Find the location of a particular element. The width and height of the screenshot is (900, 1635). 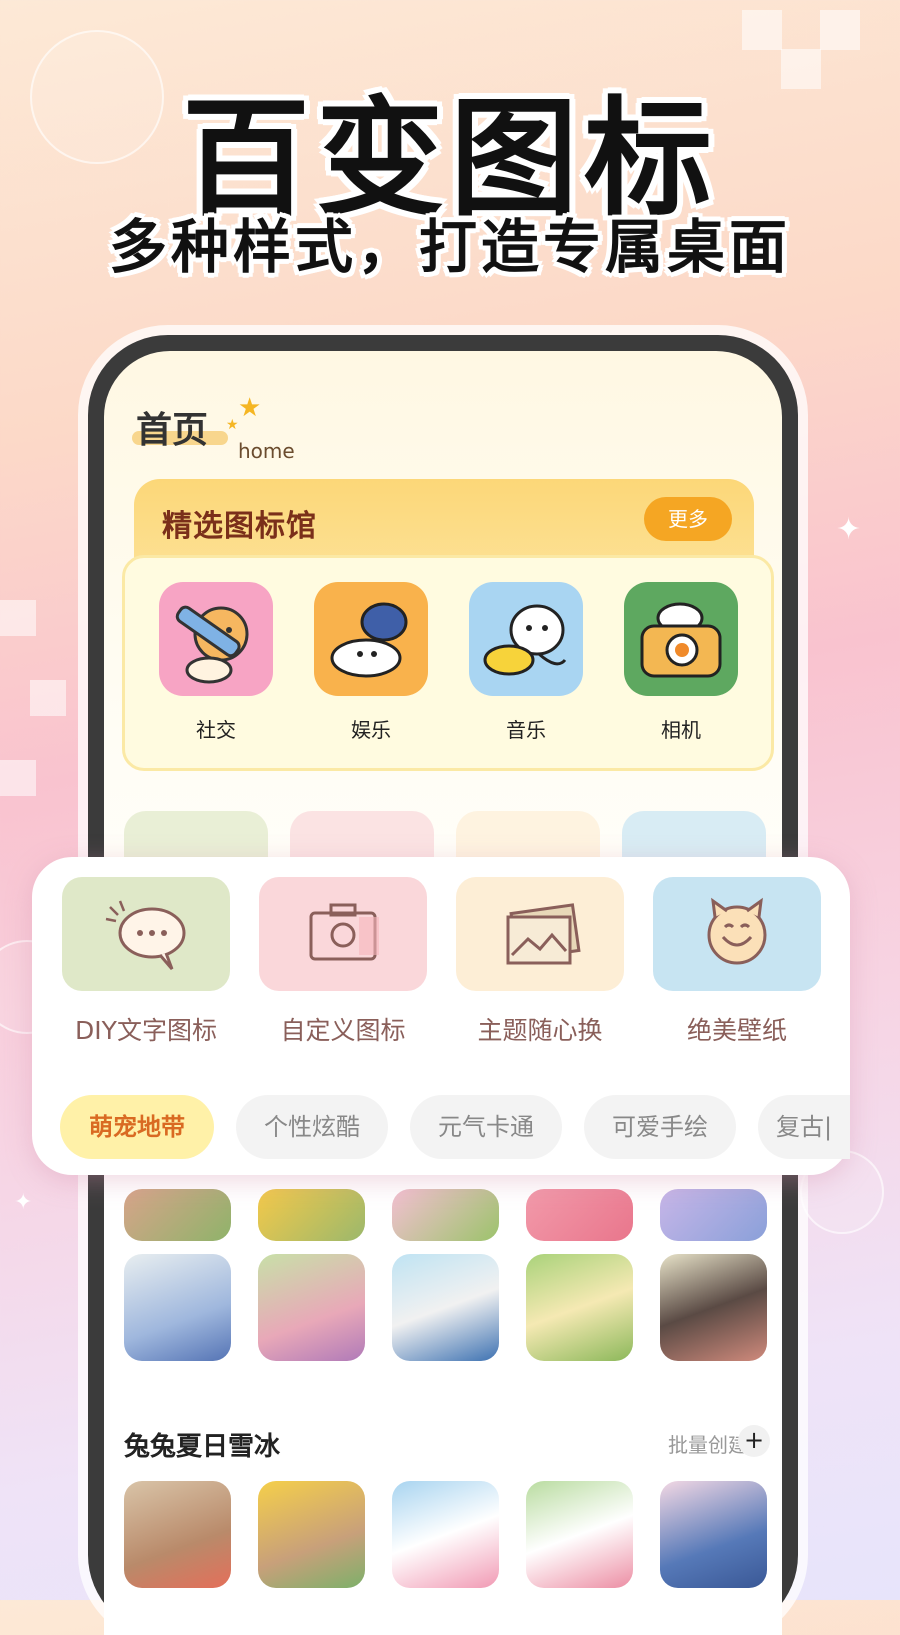

more-button: 更多 is located at coordinates (688, 519).